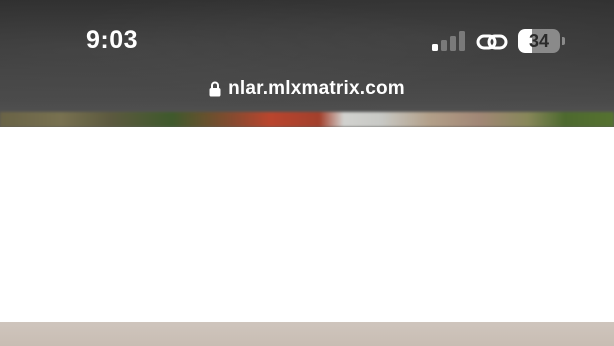  I want to click on page-image-peek, so click(307, 119).